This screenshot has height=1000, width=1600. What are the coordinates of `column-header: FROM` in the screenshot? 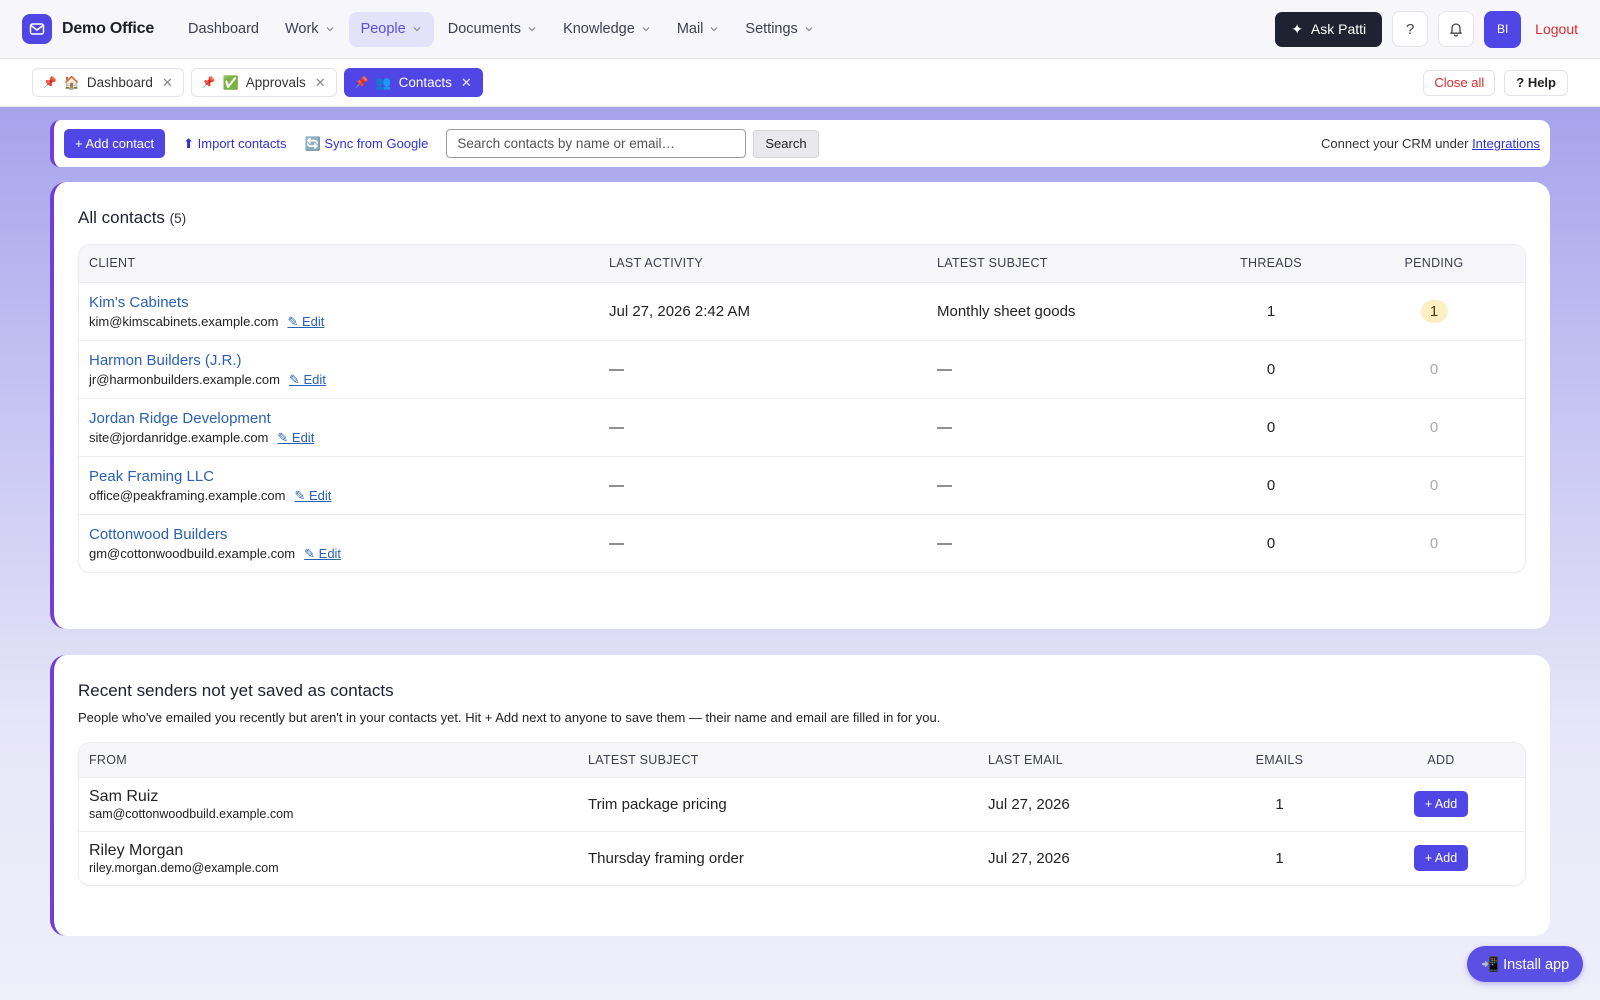 It's located at (328, 760).